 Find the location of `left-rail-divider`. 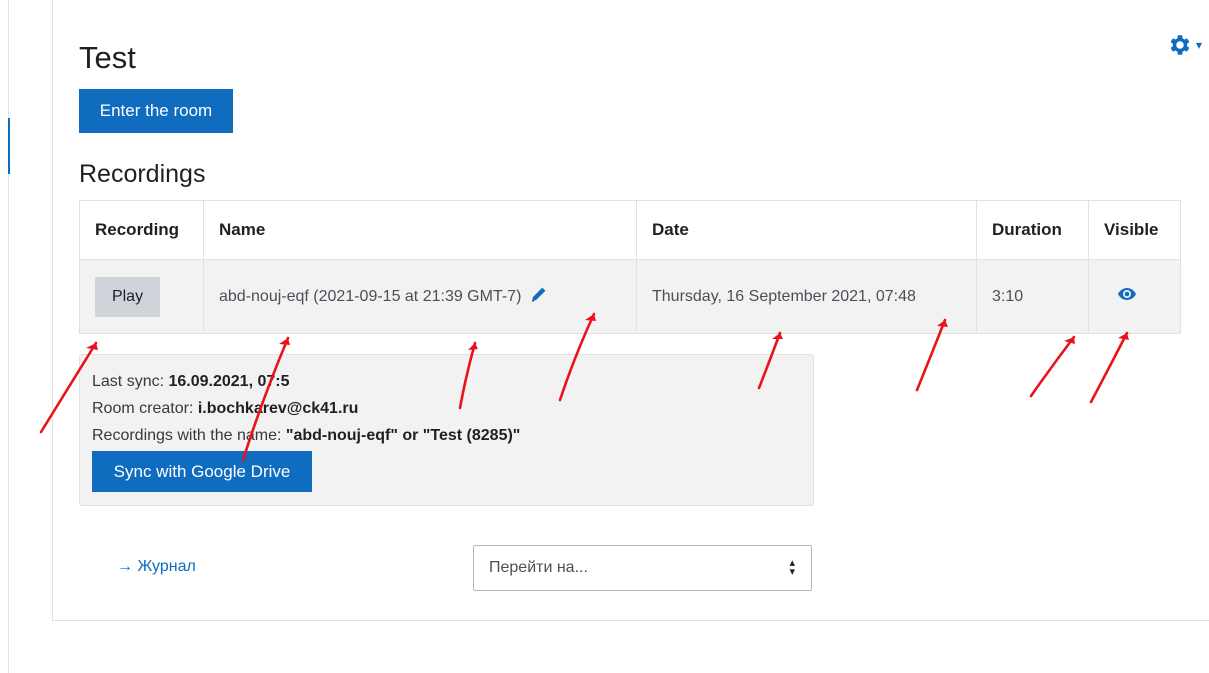

left-rail-divider is located at coordinates (8, 336).